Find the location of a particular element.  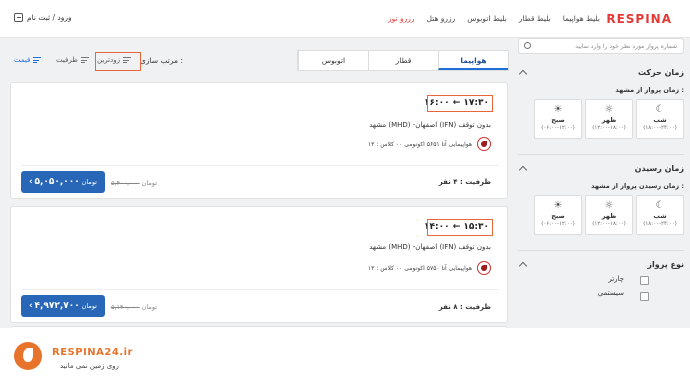

sort-price: قیمت is located at coordinates (28, 60).